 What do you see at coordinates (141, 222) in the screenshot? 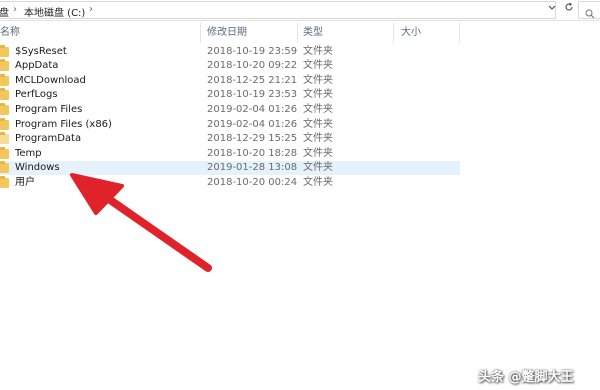
I see `red-arrow-annotation` at bounding box center [141, 222].